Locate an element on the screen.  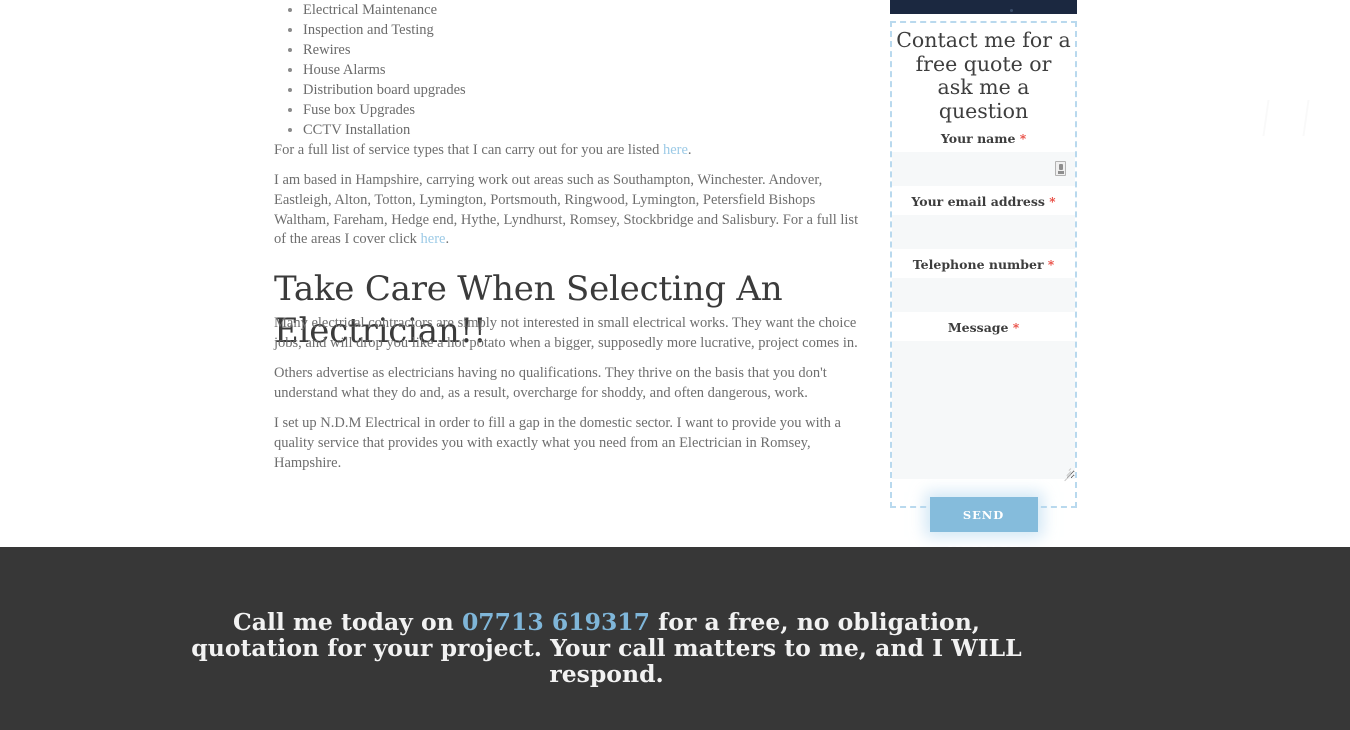
list-item: Fuse box Upgrades is located at coordinates (570, 110).